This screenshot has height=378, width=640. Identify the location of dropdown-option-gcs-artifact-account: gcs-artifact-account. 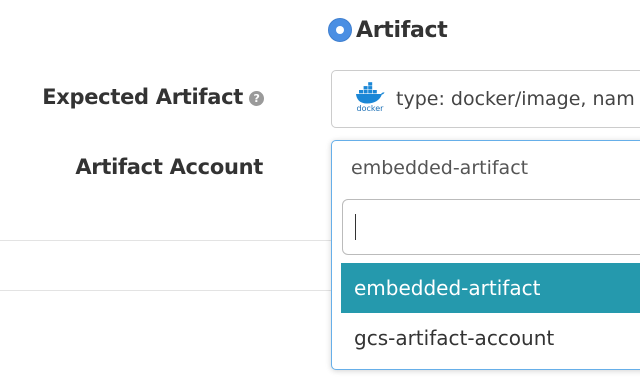
(490, 338).